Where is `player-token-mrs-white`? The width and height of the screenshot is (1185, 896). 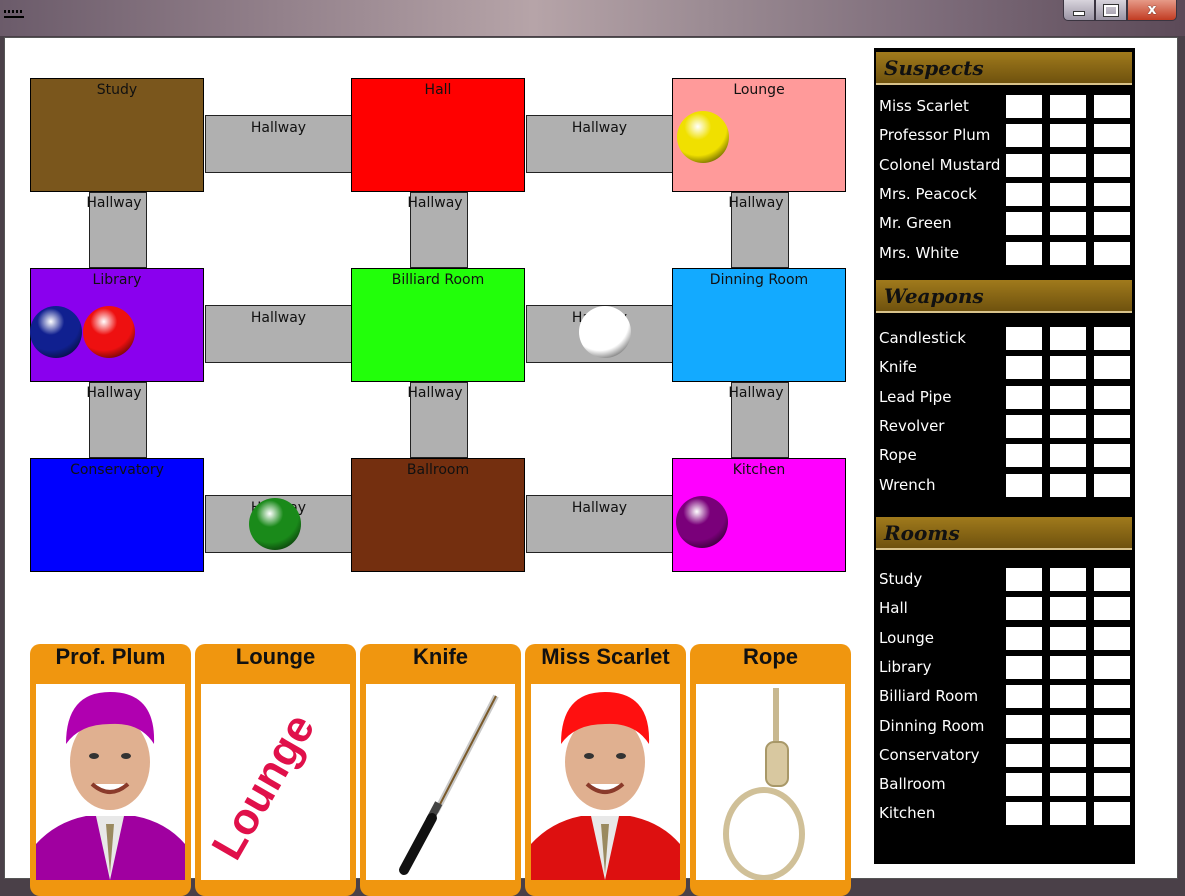 player-token-mrs-white is located at coordinates (605, 332).